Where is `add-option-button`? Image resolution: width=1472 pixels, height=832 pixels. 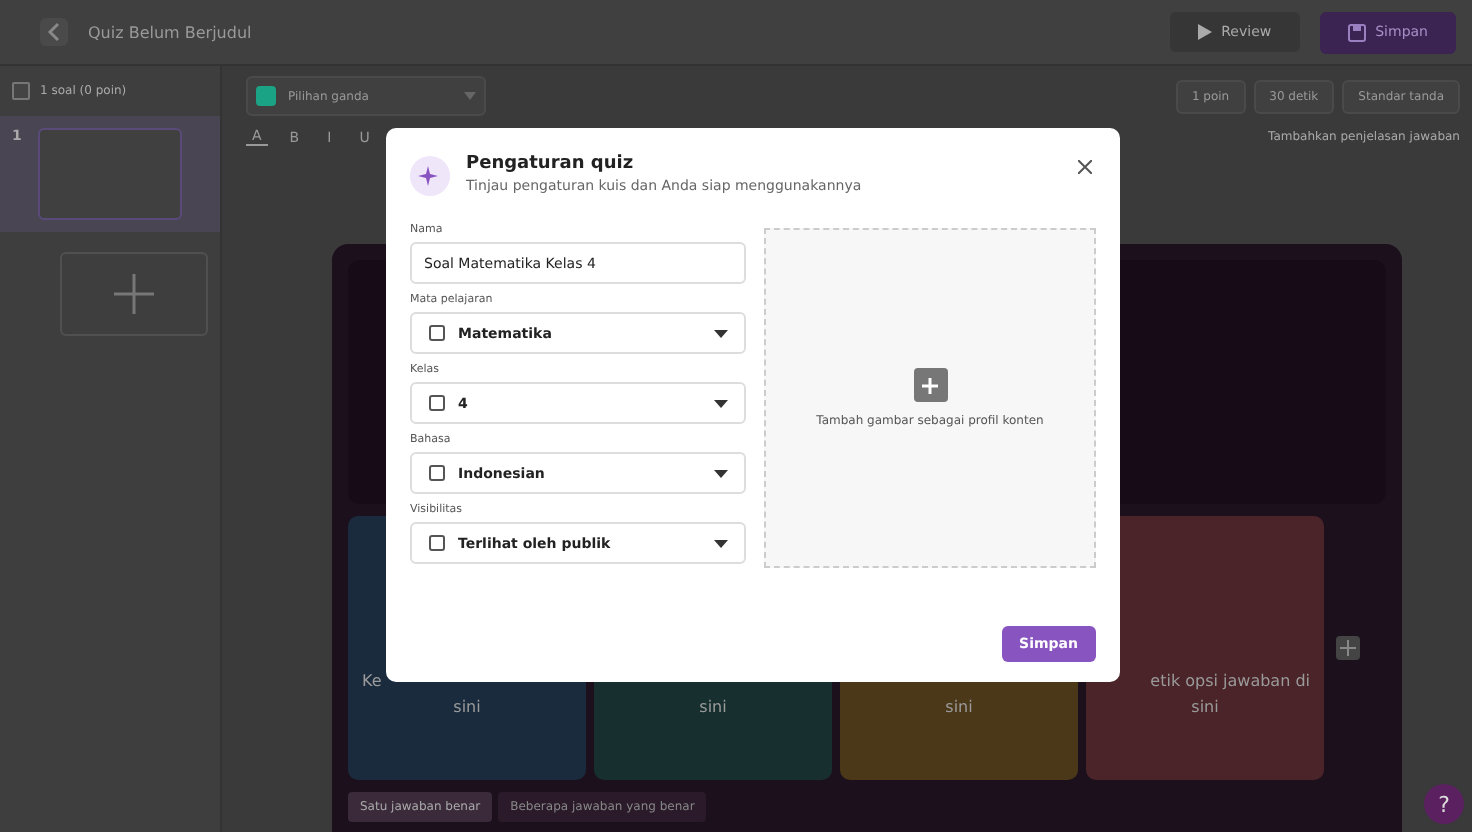 add-option-button is located at coordinates (1348, 648).